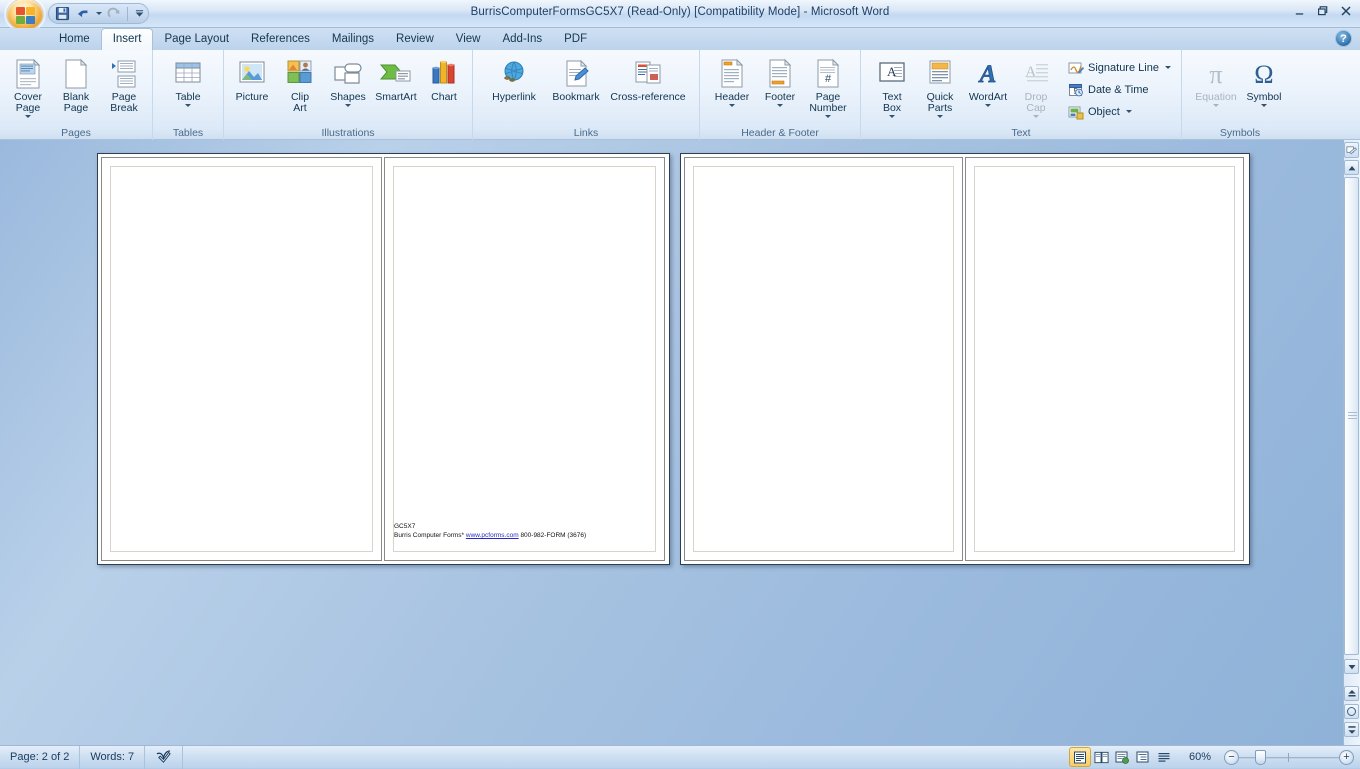  I want to click on ribbon-group-label-tables: Tables, so click(188, 133).